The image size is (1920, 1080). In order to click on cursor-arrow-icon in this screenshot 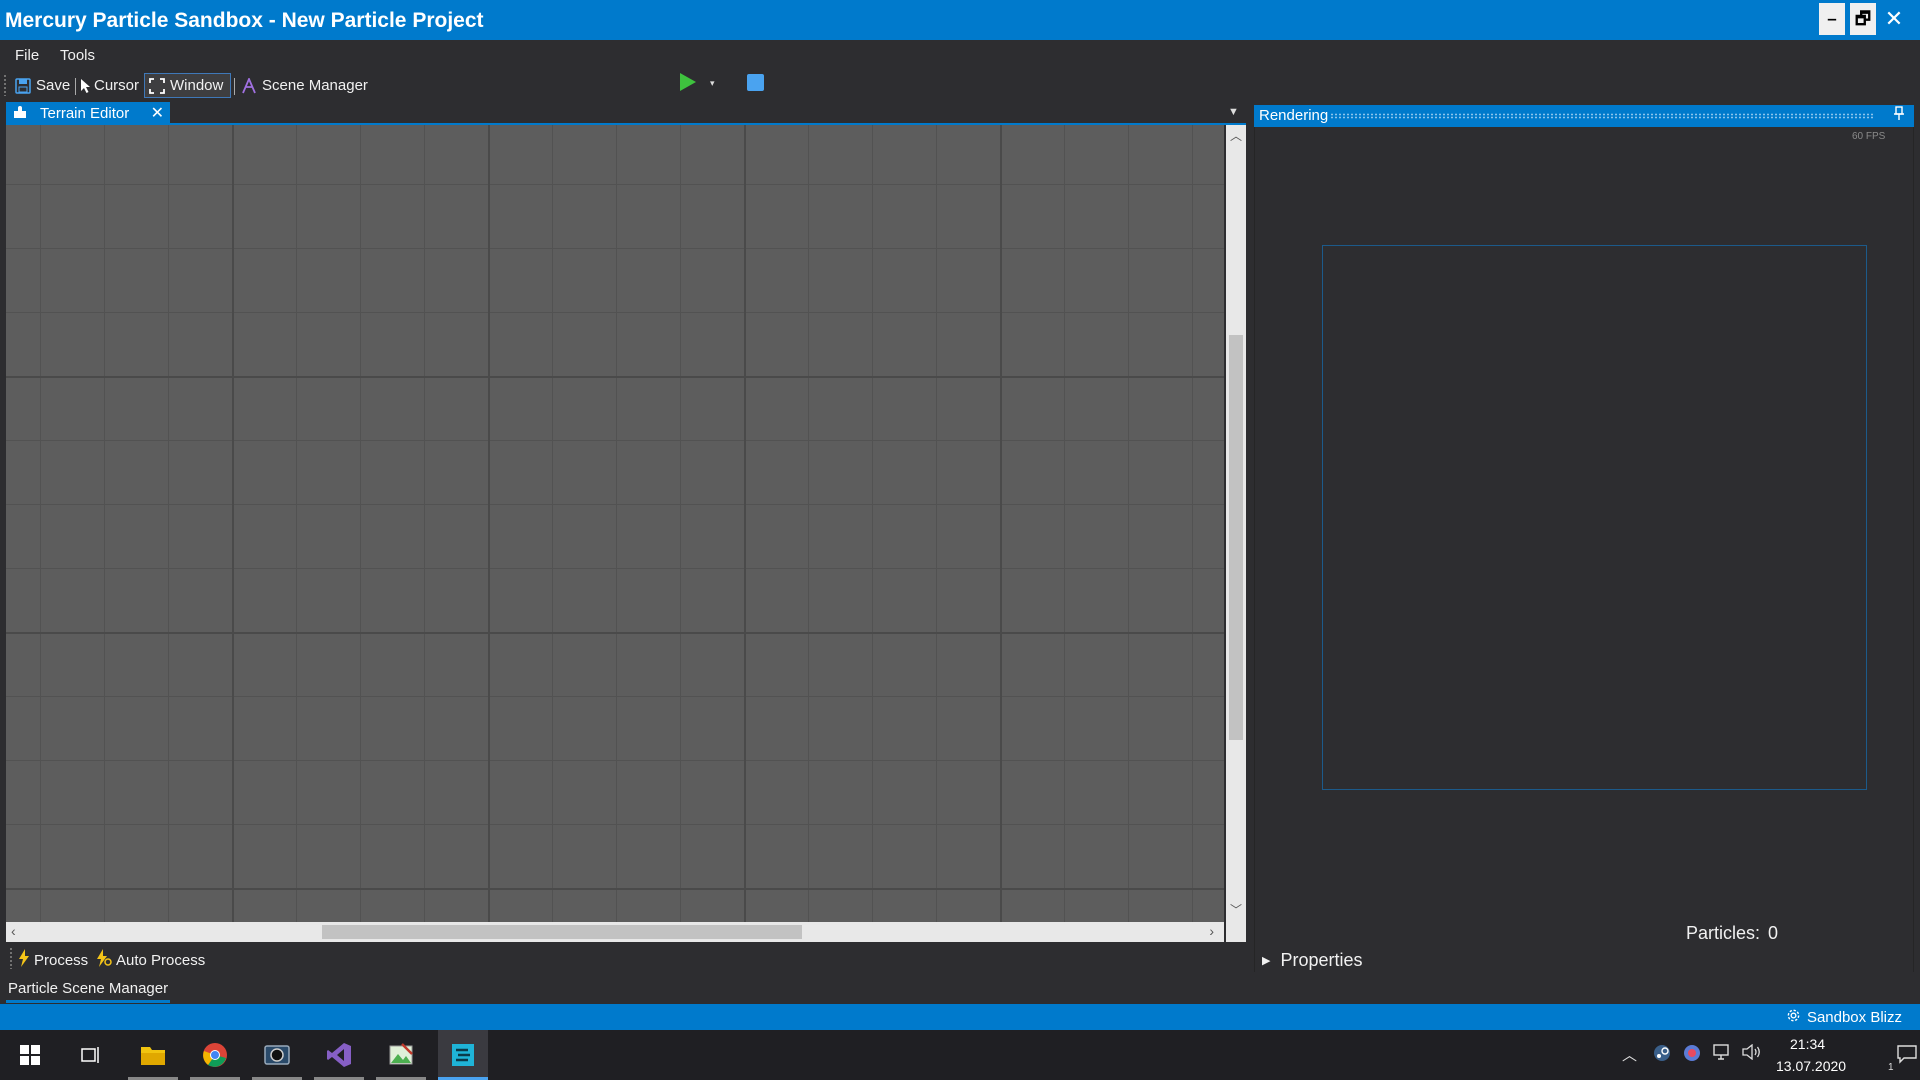, I will do `click(86, 86)`.